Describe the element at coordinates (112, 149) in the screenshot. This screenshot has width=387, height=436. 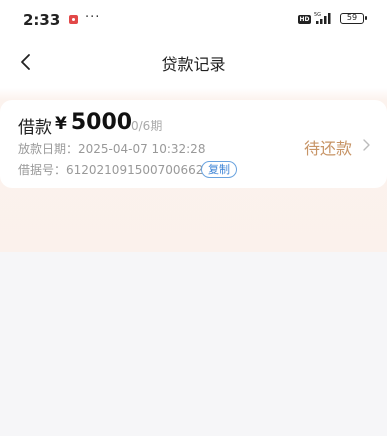
I see `disbursement-date: 放款日期：2025-04-07 10:32:28` at that location.